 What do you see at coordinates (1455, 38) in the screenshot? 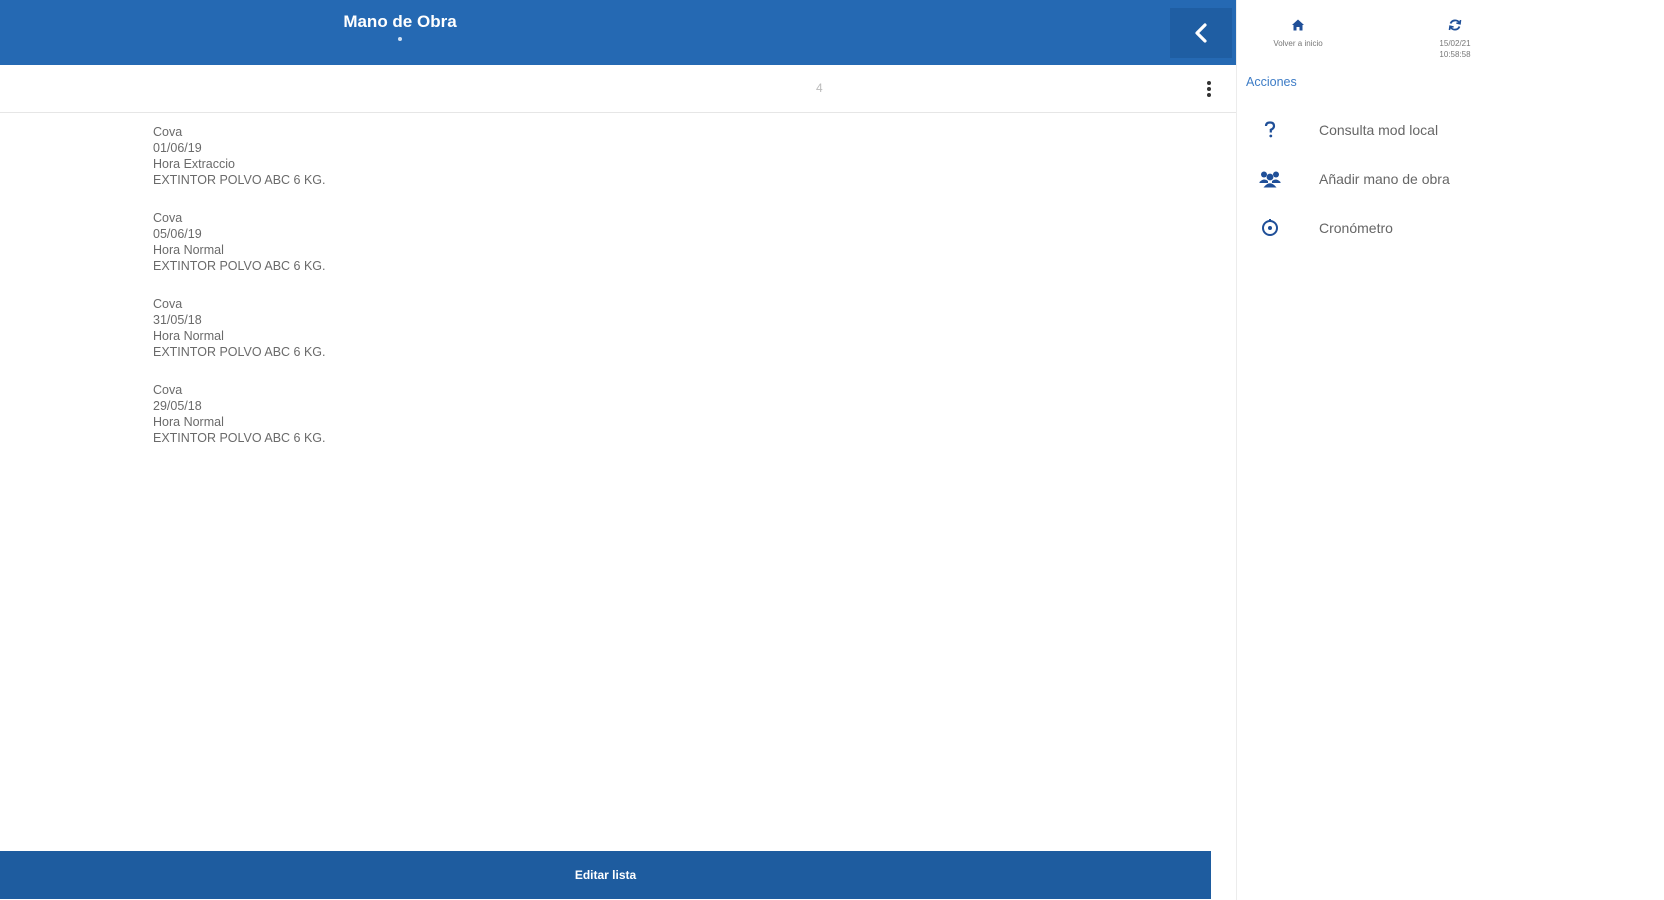
I see `sync-button: 15/02/21 10:58:58` at bounding box center [1455, 38].